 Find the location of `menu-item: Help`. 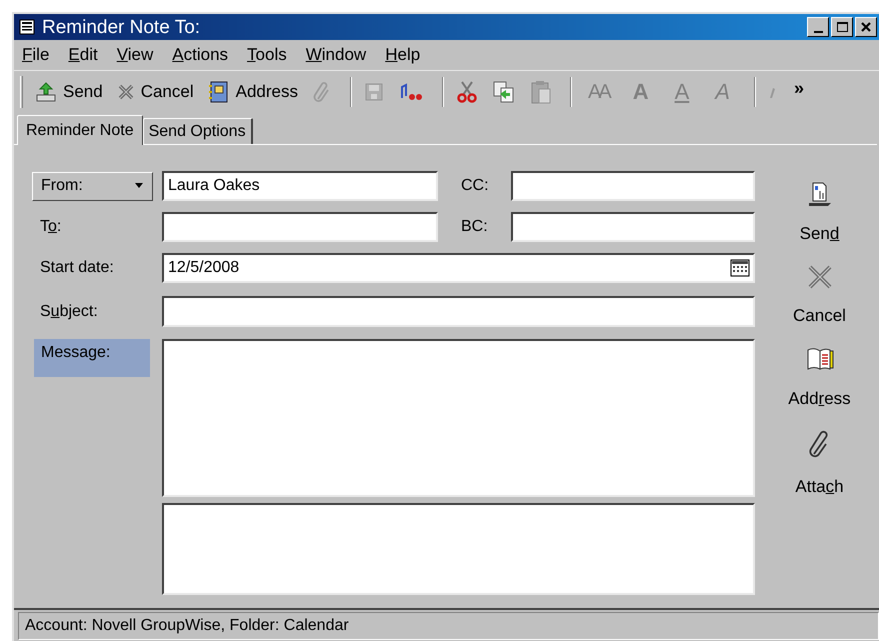

menu-item: Help is located at coordinates (402, 55).